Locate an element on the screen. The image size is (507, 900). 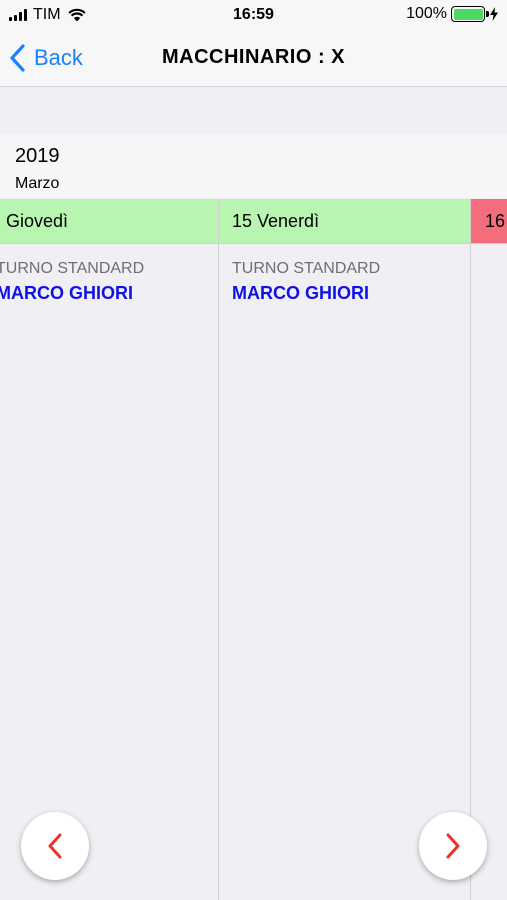
year-label: 2019 is located at coordinates (37, 156).